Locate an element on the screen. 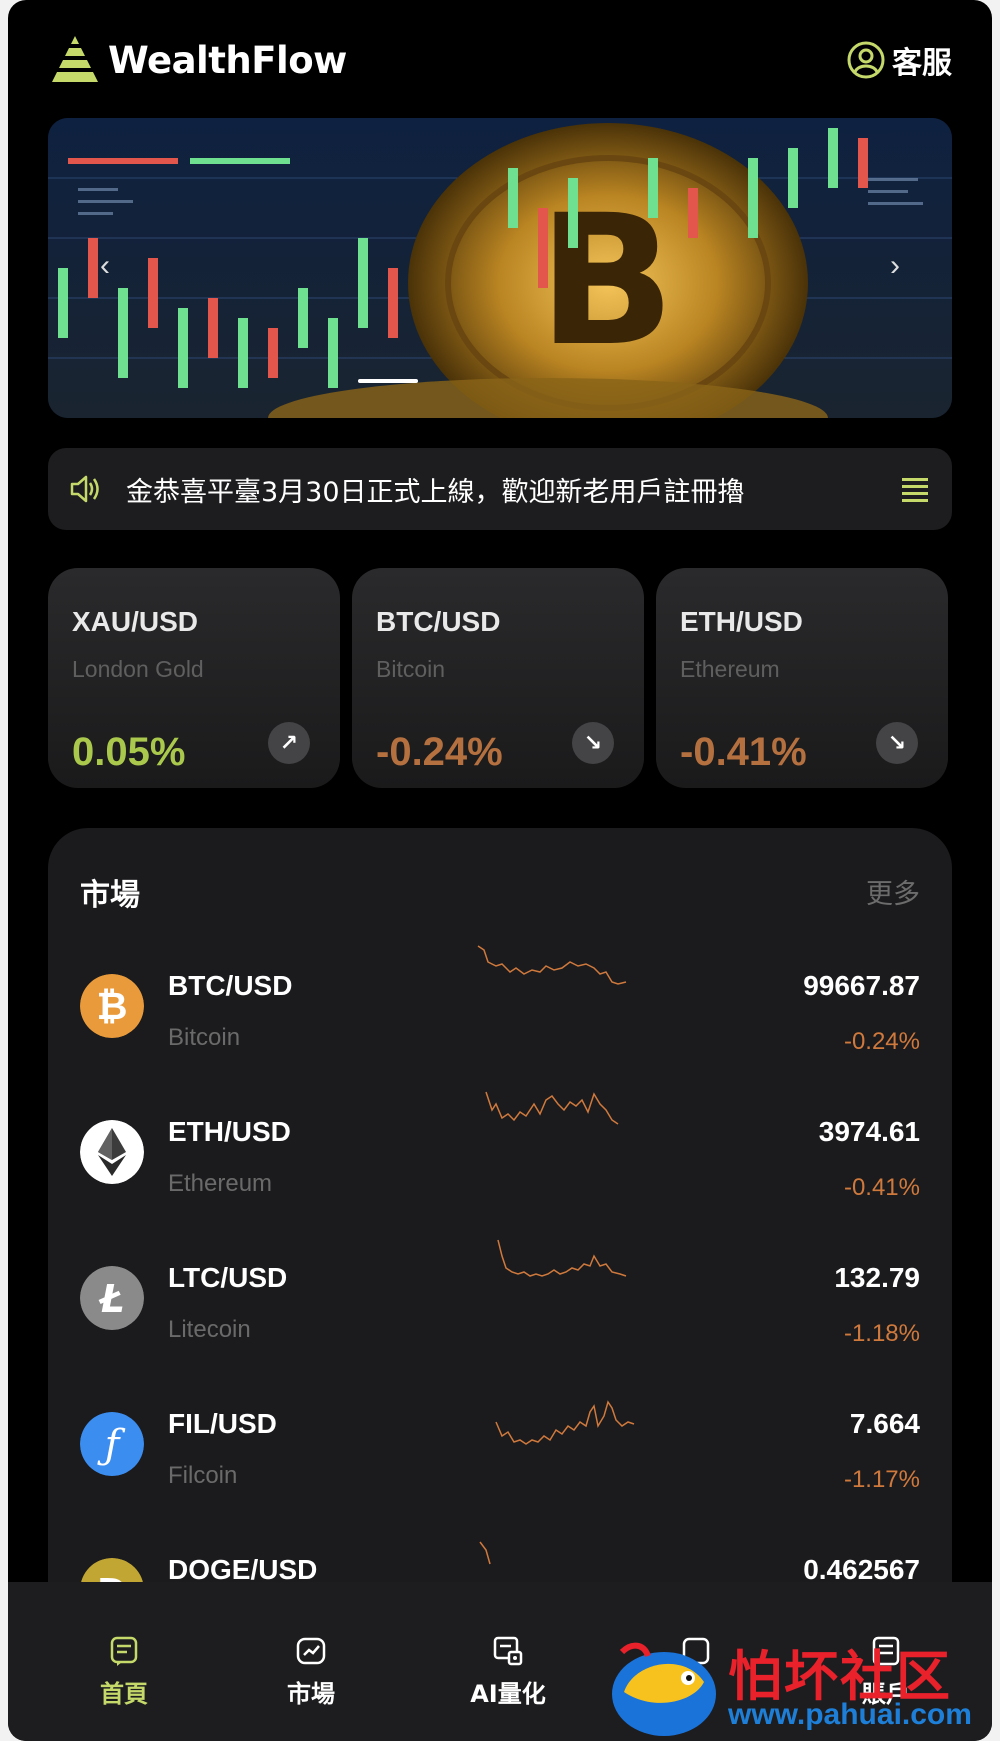 The width and height of the screenshot is (1000, 1741). market-price: 99667.87 is located at coordinates (861, 985).